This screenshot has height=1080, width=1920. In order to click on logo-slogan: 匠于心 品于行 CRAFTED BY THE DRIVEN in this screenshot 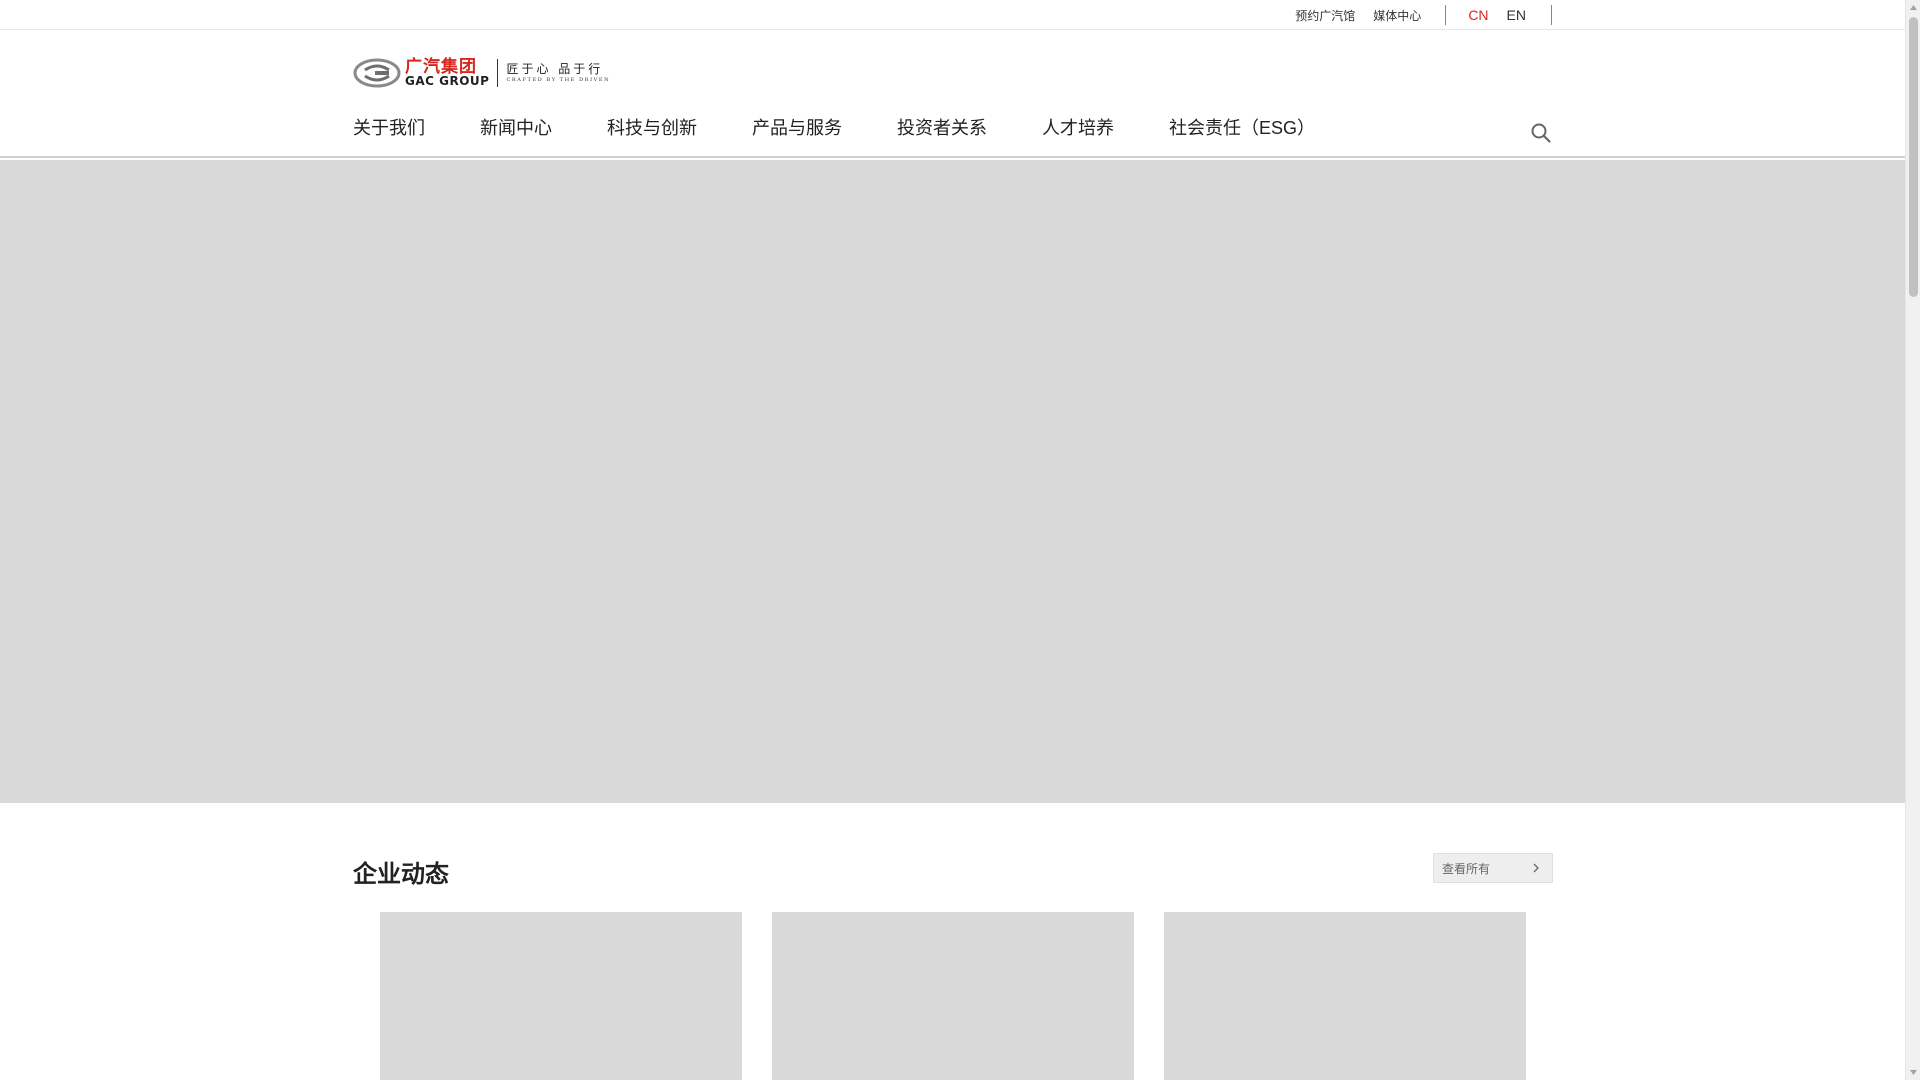, I will do `click(558, 73)`.